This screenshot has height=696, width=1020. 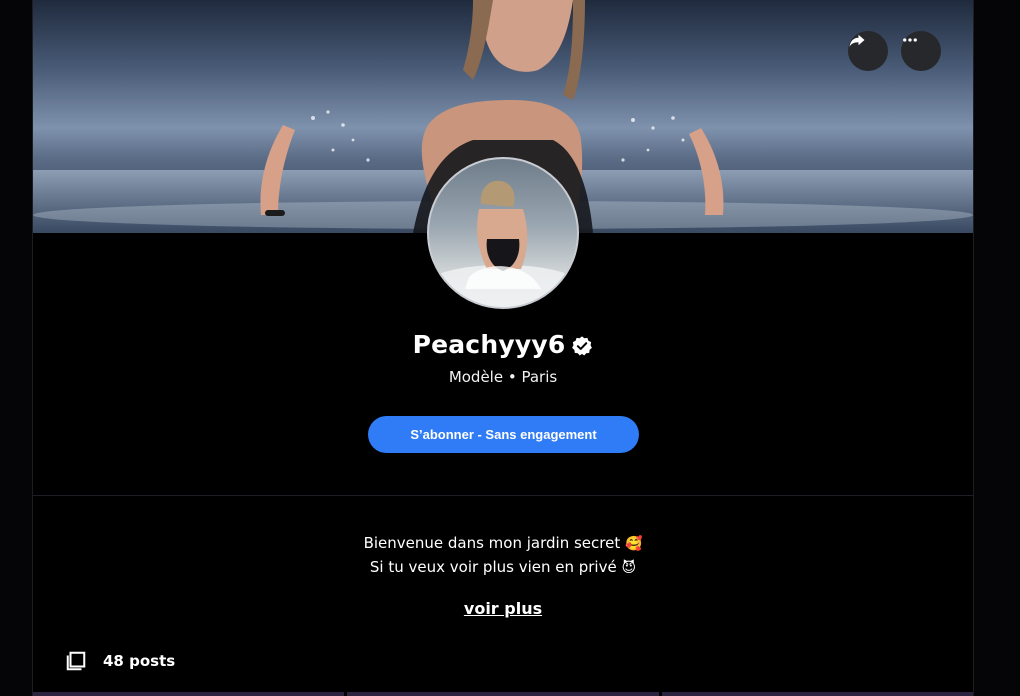 I want to click on avatar, so click(x=503, y=233).